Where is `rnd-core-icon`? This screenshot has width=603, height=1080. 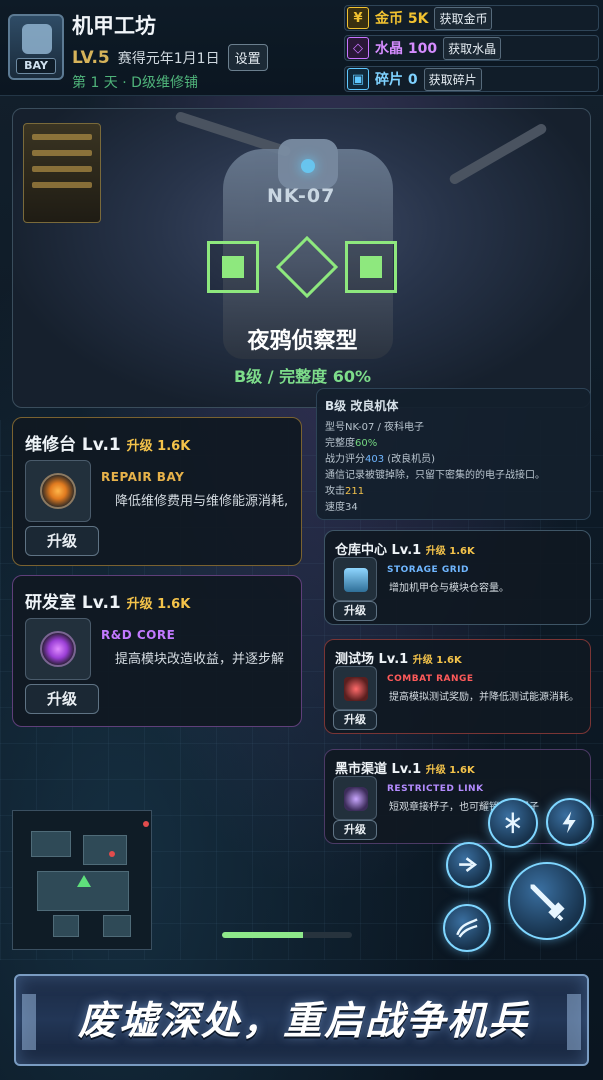 rnd-core-icon is located at coordinates (58, 649).